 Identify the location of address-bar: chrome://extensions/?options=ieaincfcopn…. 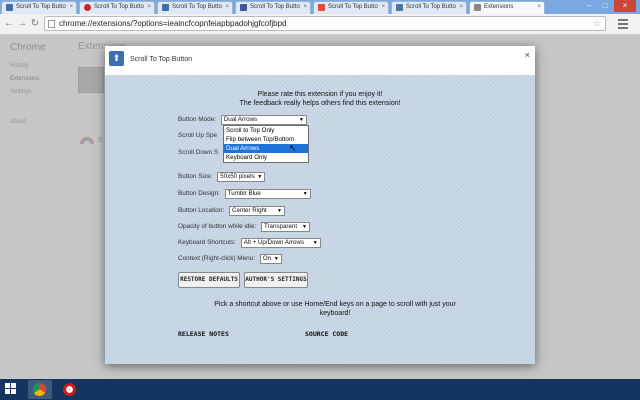
(325, 23).